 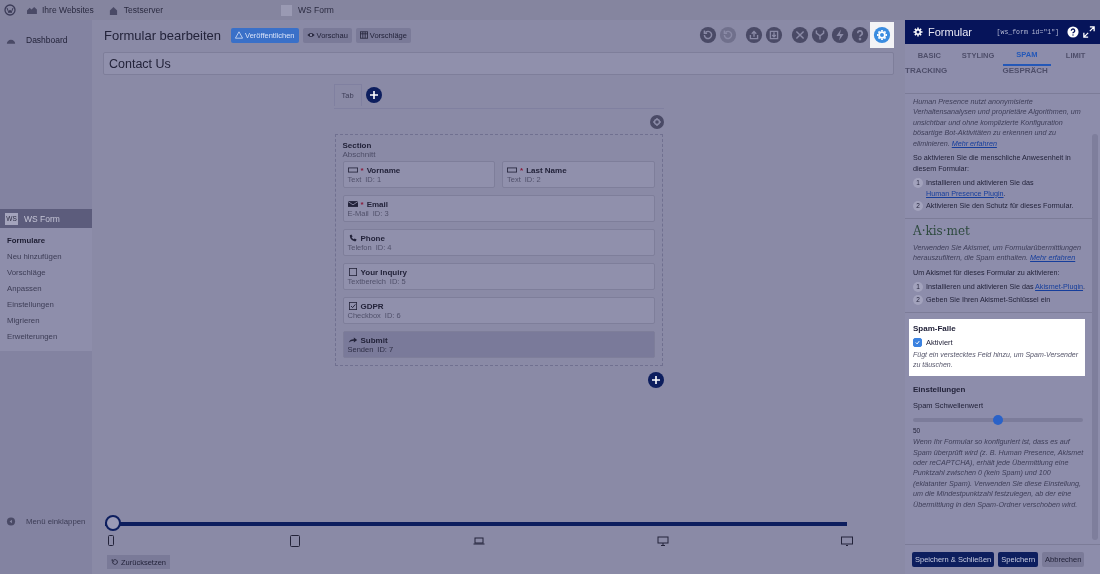 I want to click on sidebar-item-label: WS Form, so click(x=42, y=218).